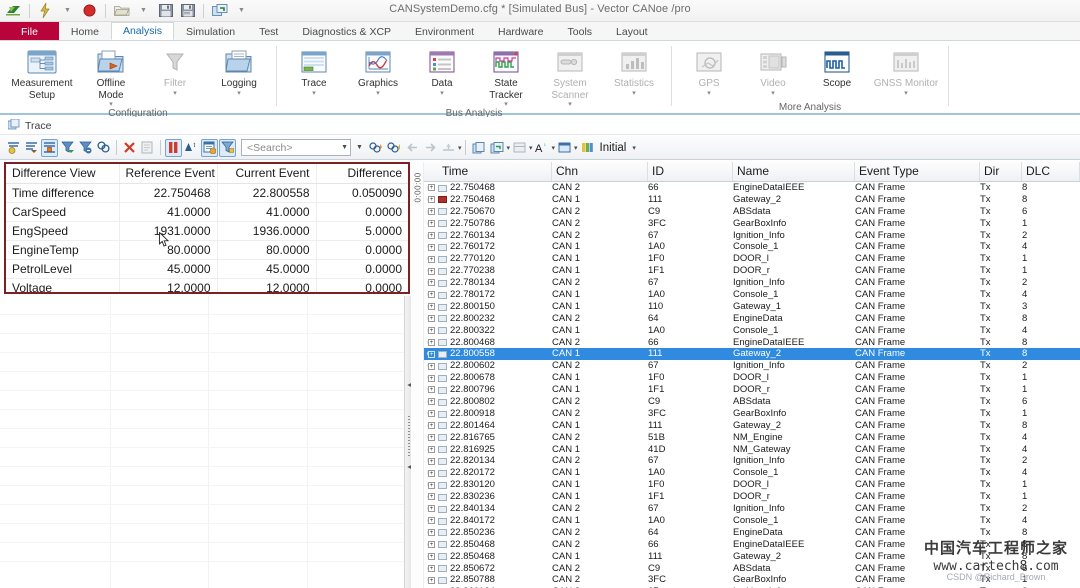  I want to click on trace-column-header-dlc: DLC, so click(1051, 171).